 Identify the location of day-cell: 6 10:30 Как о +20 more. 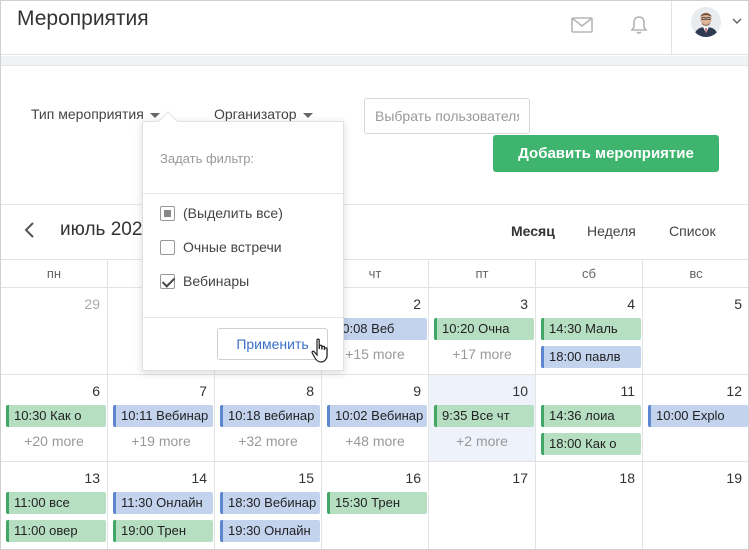
(54, 418).